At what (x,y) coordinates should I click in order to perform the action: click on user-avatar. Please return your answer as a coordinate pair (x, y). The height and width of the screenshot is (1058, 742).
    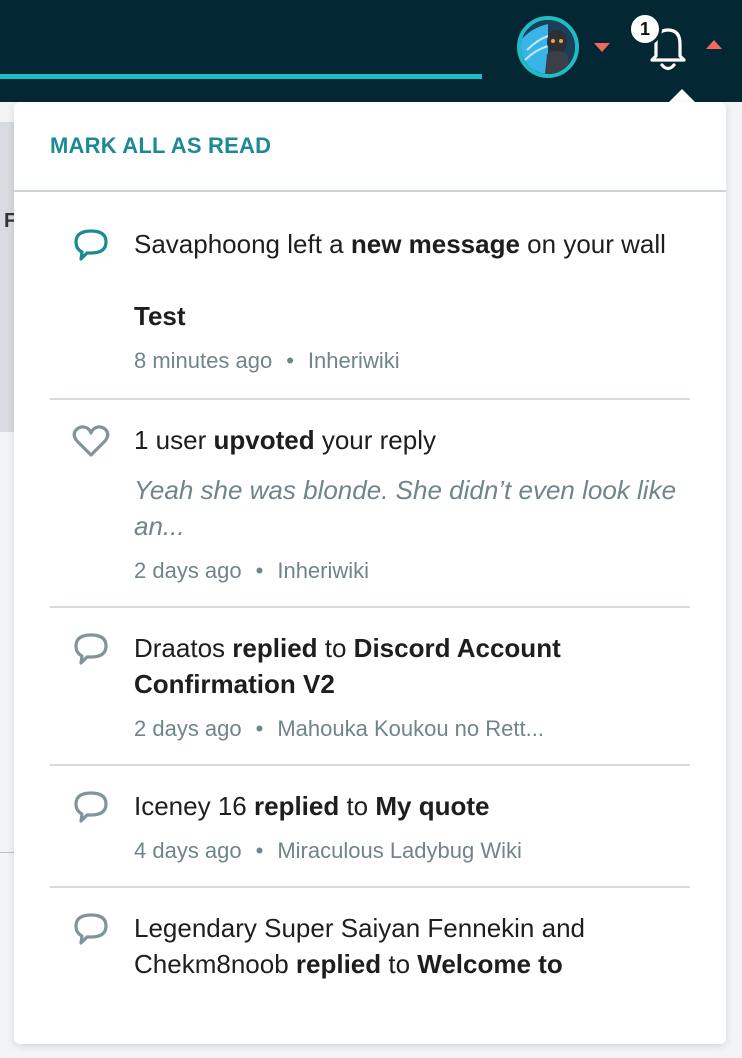
    Looking at the image, I should click on (548, 47).